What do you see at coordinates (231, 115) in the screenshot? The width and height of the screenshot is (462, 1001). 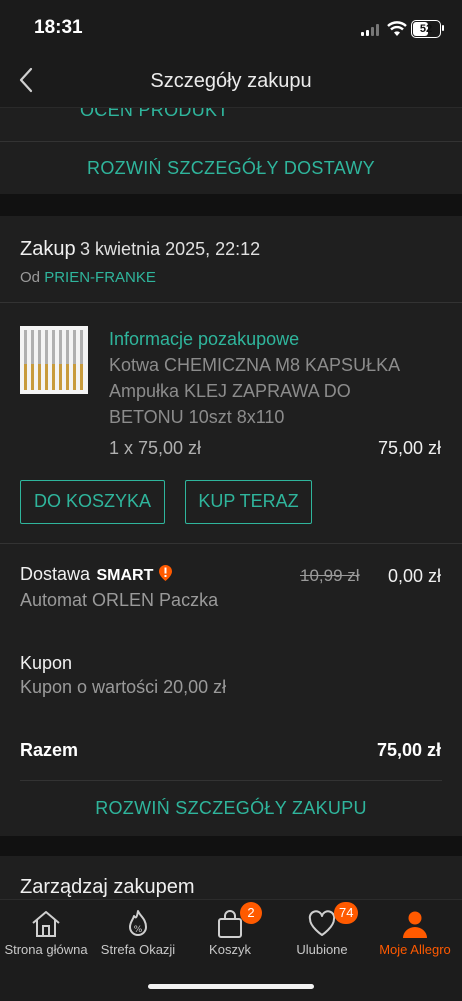 I see `rate-product-clip: OCEŃ PRODUKT` at bounding box center [231, 115].